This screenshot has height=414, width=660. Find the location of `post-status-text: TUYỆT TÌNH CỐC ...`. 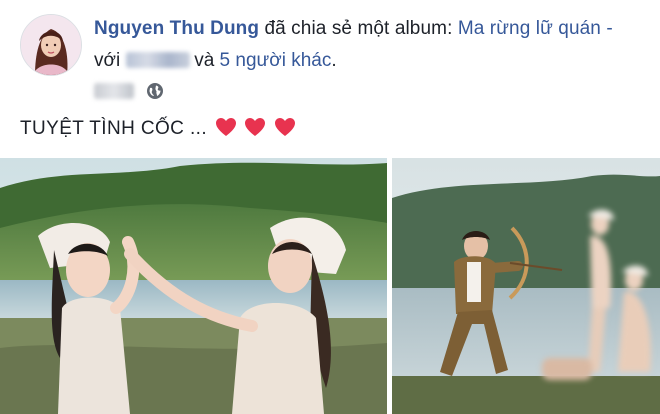

post-status-text: TUYỆT TÌNH CỐC ... is located at coordinates (158, 128).